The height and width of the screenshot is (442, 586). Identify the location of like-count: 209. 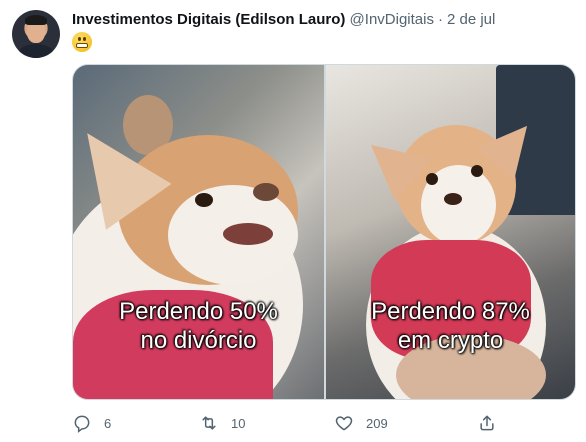
(377, 423).